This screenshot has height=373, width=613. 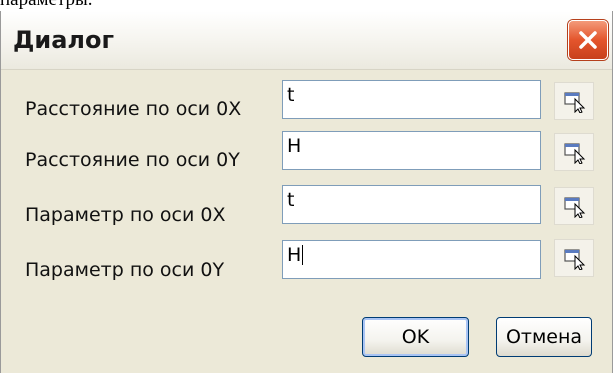 What do you see at coordinates (133, 109) in the screenshot?
I see `label-distance-0x: Расстояние по оси 0X` at bounding box center [133, 109].